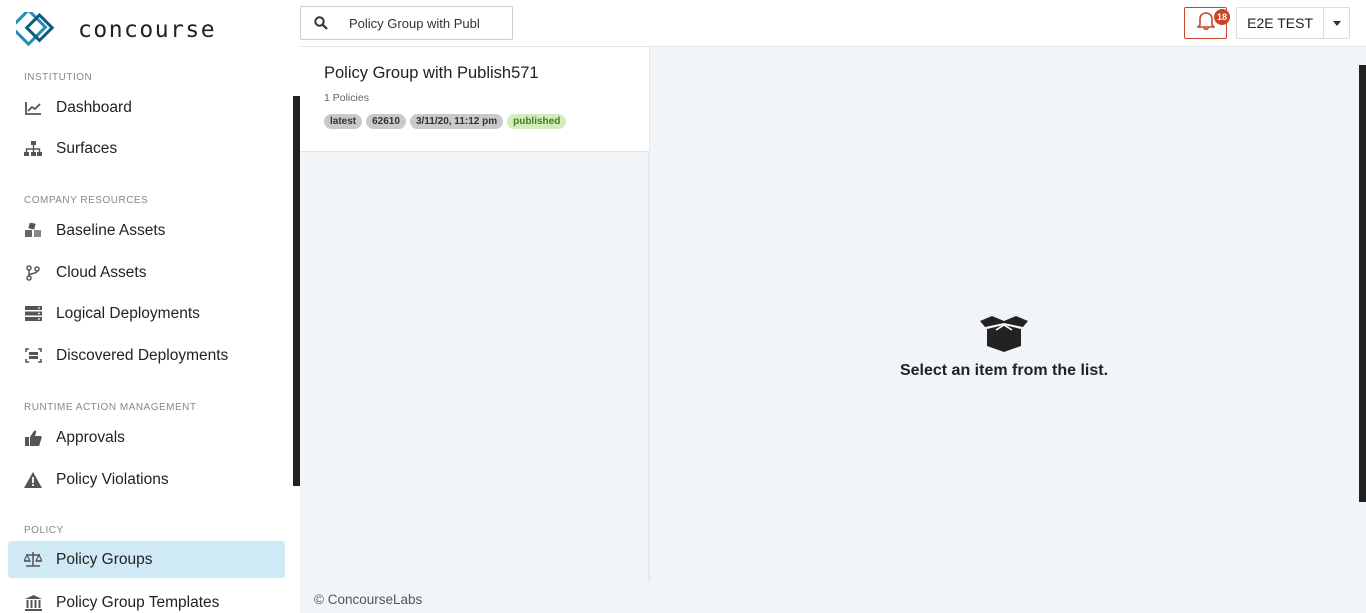 This screenshot has height=613, width=1366. I want to click on sidebar-item-label: Discovered Deployments, so click(142, 355).